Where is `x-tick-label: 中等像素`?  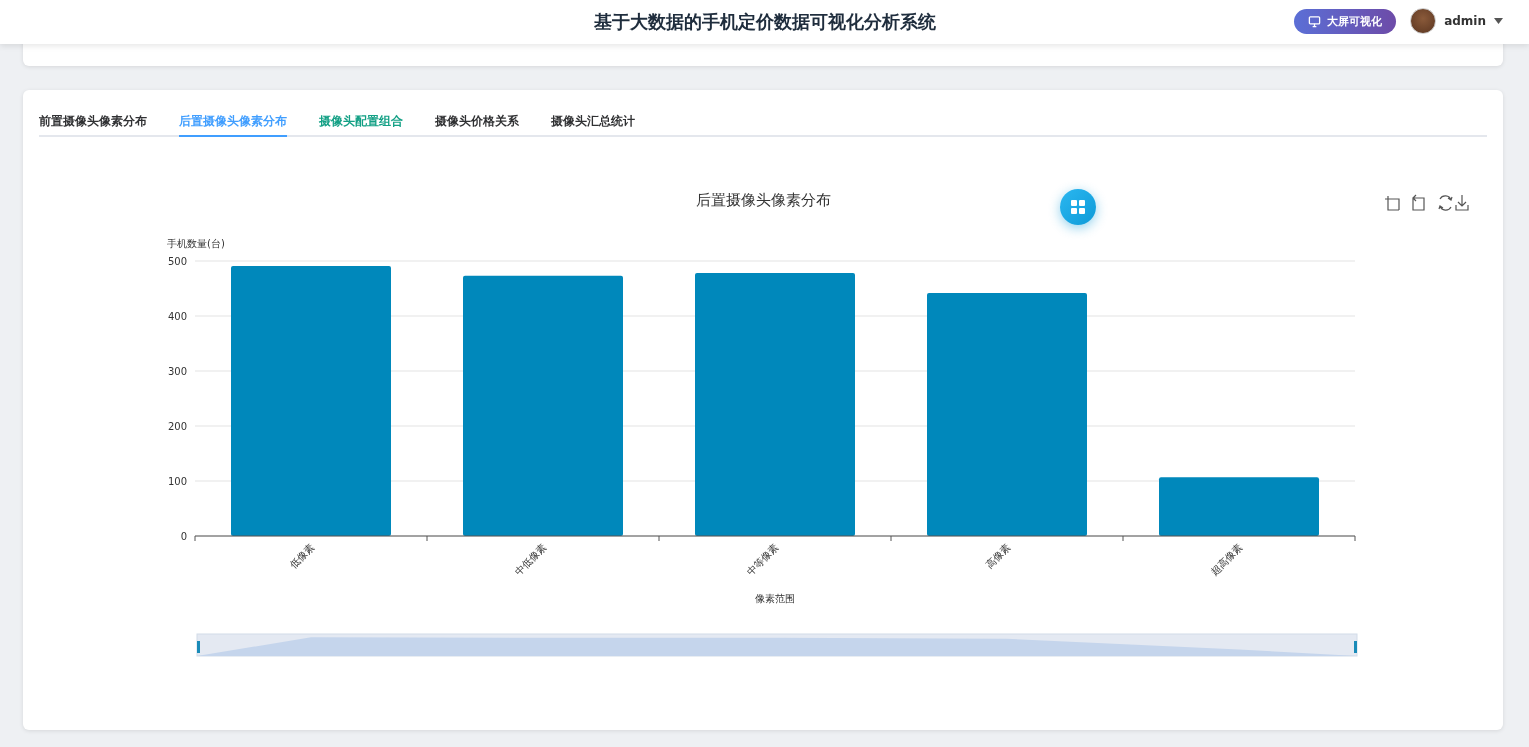 x-tick-label: 中等像素 is located at coordinates (762, 559).